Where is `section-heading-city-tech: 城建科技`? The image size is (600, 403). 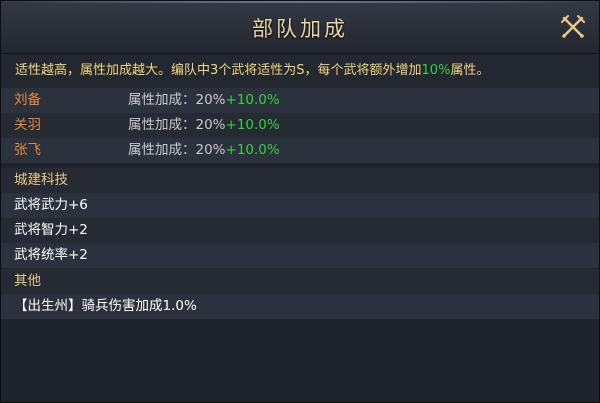
section-heading-city-tech: 城建科技 is located at coordinates (300, 180).